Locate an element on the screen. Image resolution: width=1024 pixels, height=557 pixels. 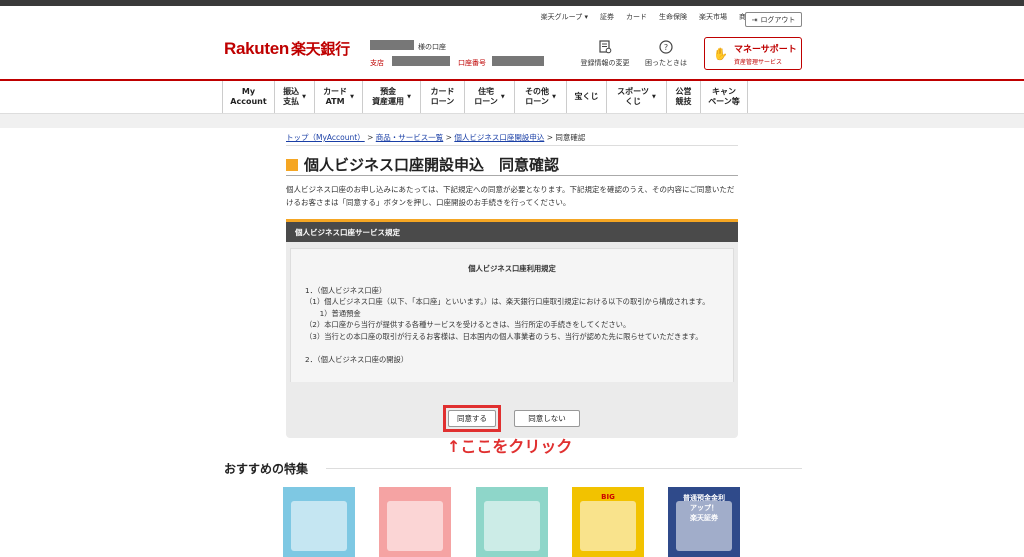
nav-item-6: その他 ローン ▼ is located at coordinates (540, 97).